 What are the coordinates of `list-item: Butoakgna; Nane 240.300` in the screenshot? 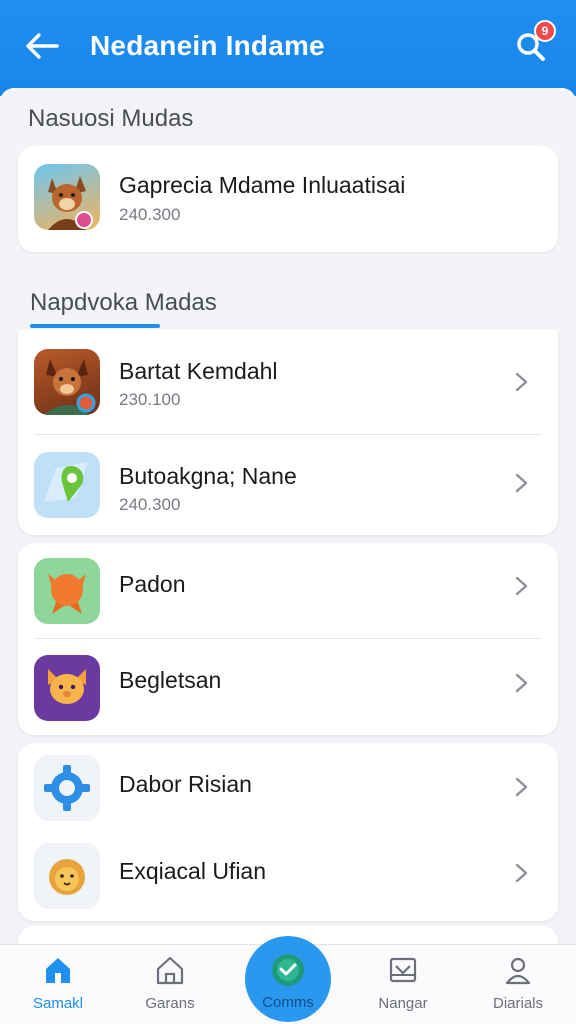 It's located at (288, 485).